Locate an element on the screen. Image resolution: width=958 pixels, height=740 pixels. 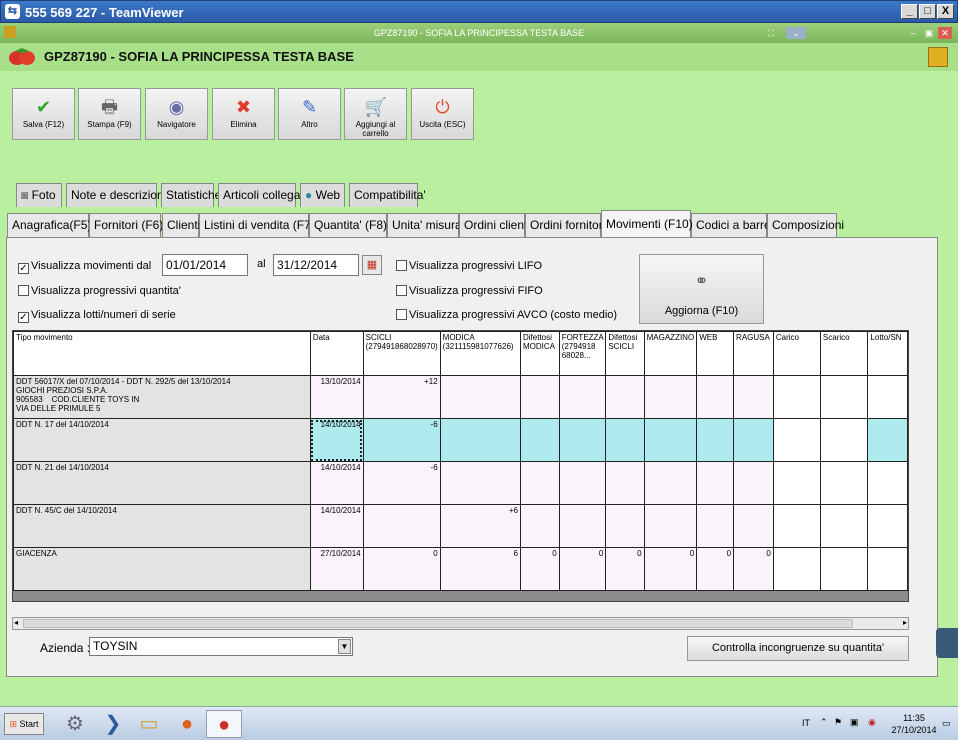
column-header: Lotto/SN is located at coordinates (887, 353).